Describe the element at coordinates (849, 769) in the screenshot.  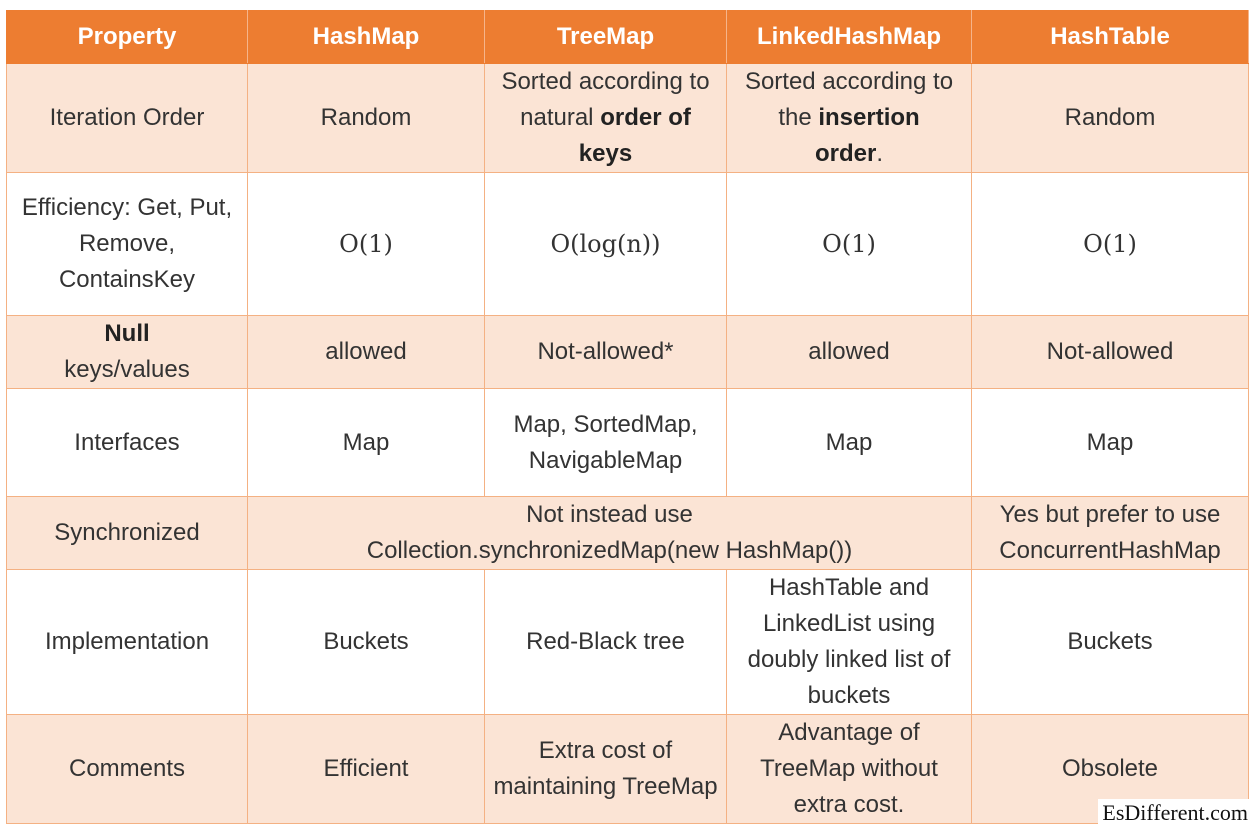
I see `cell-linkedhashmap: Advantage of TreeMap without extra cost.` at that location.